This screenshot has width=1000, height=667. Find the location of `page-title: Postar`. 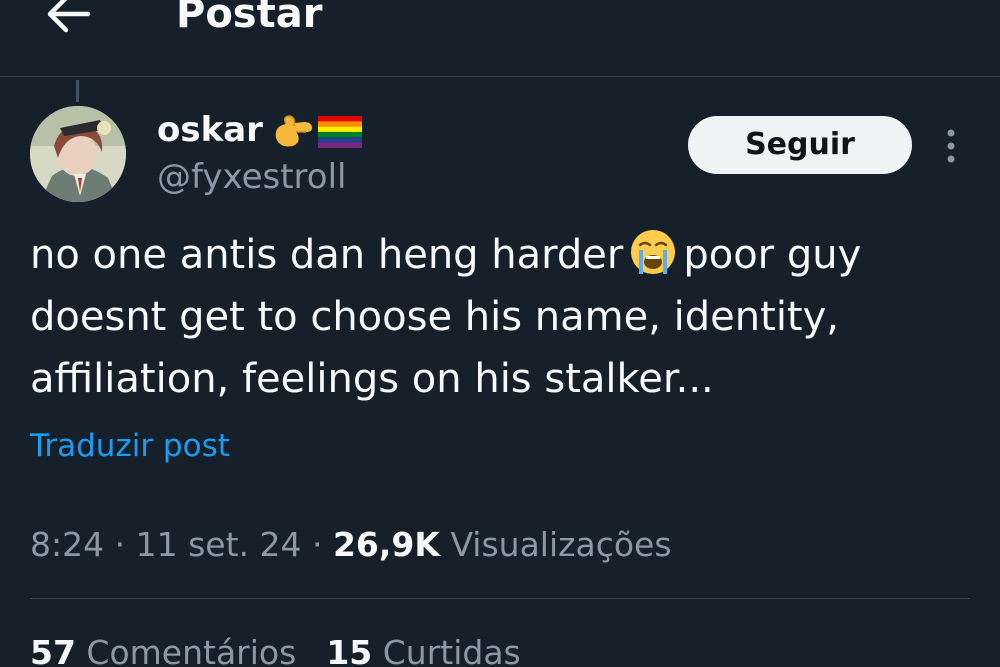

page-title: Postar is located at coordinates (249, 18).